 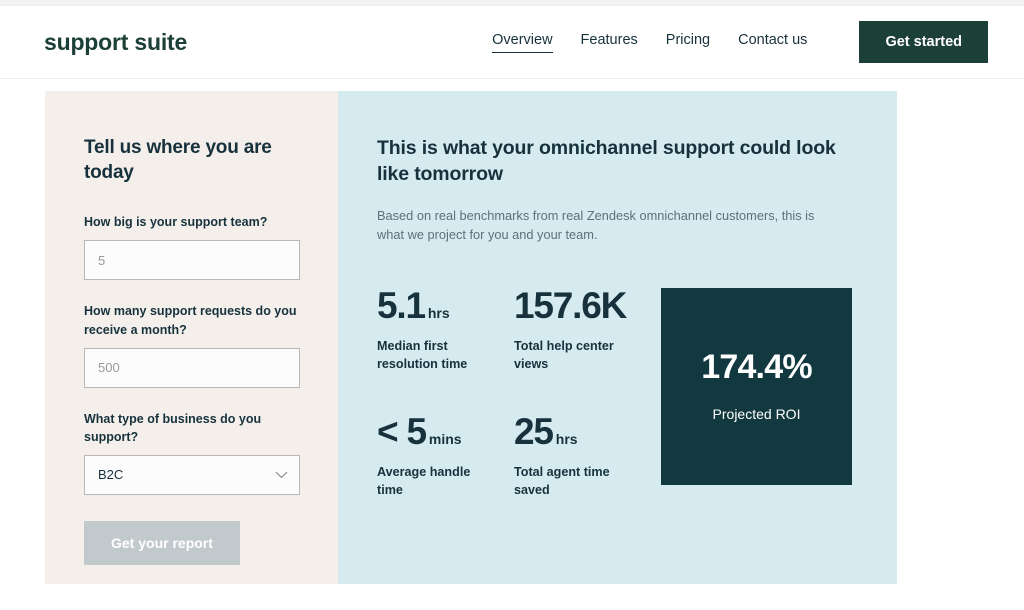 I want to click on business-type-select: B2C, so click(x=192, y=475).